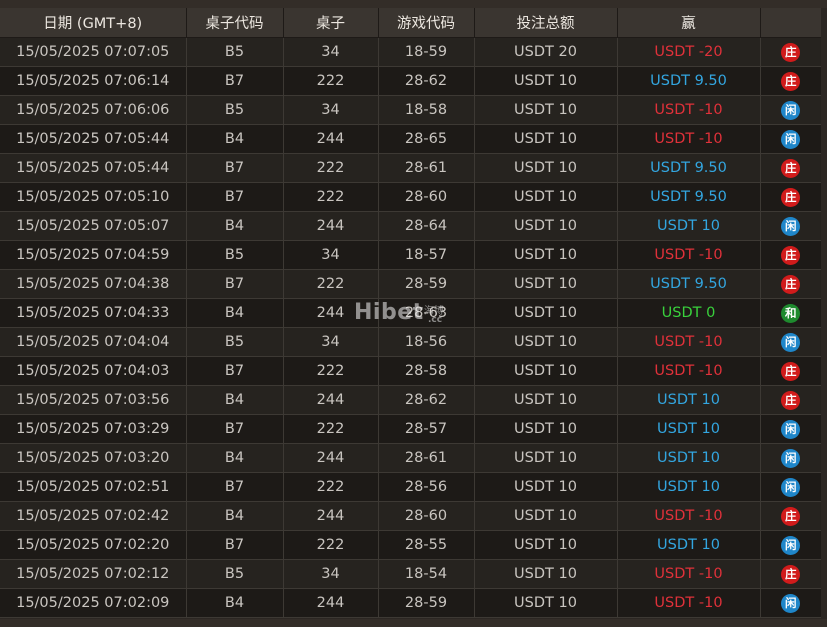 The height and width of the screenshot is (627, 827). Describe the element at coordinates (425, 110) in the screenshot. I see `game-code-cell: 18-58` at that location.